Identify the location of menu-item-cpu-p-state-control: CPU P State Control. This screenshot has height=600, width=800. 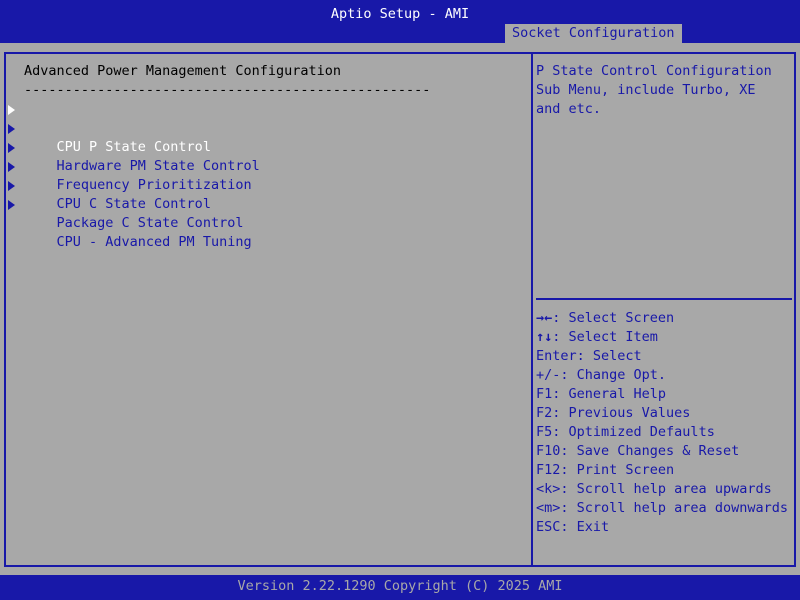
(268, 127).